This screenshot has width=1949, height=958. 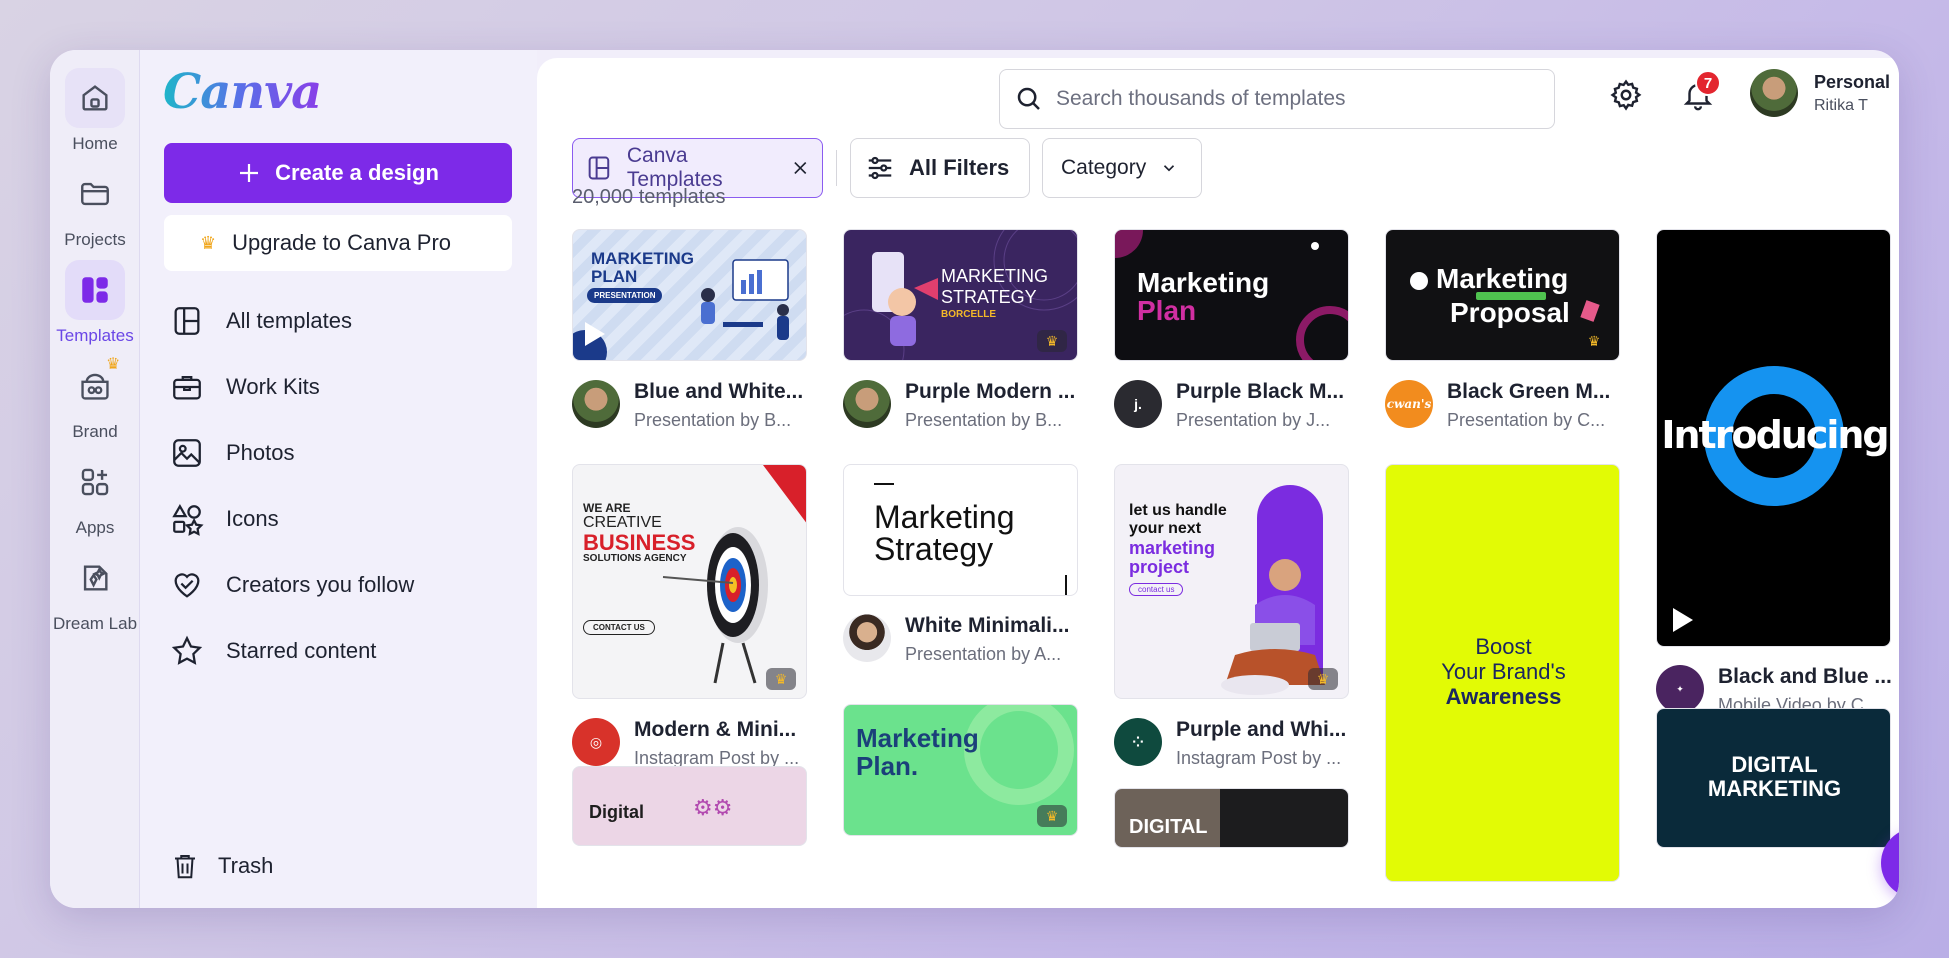 I want to click on template-thumbnail: Introducing, so click(x=1773, y=438).